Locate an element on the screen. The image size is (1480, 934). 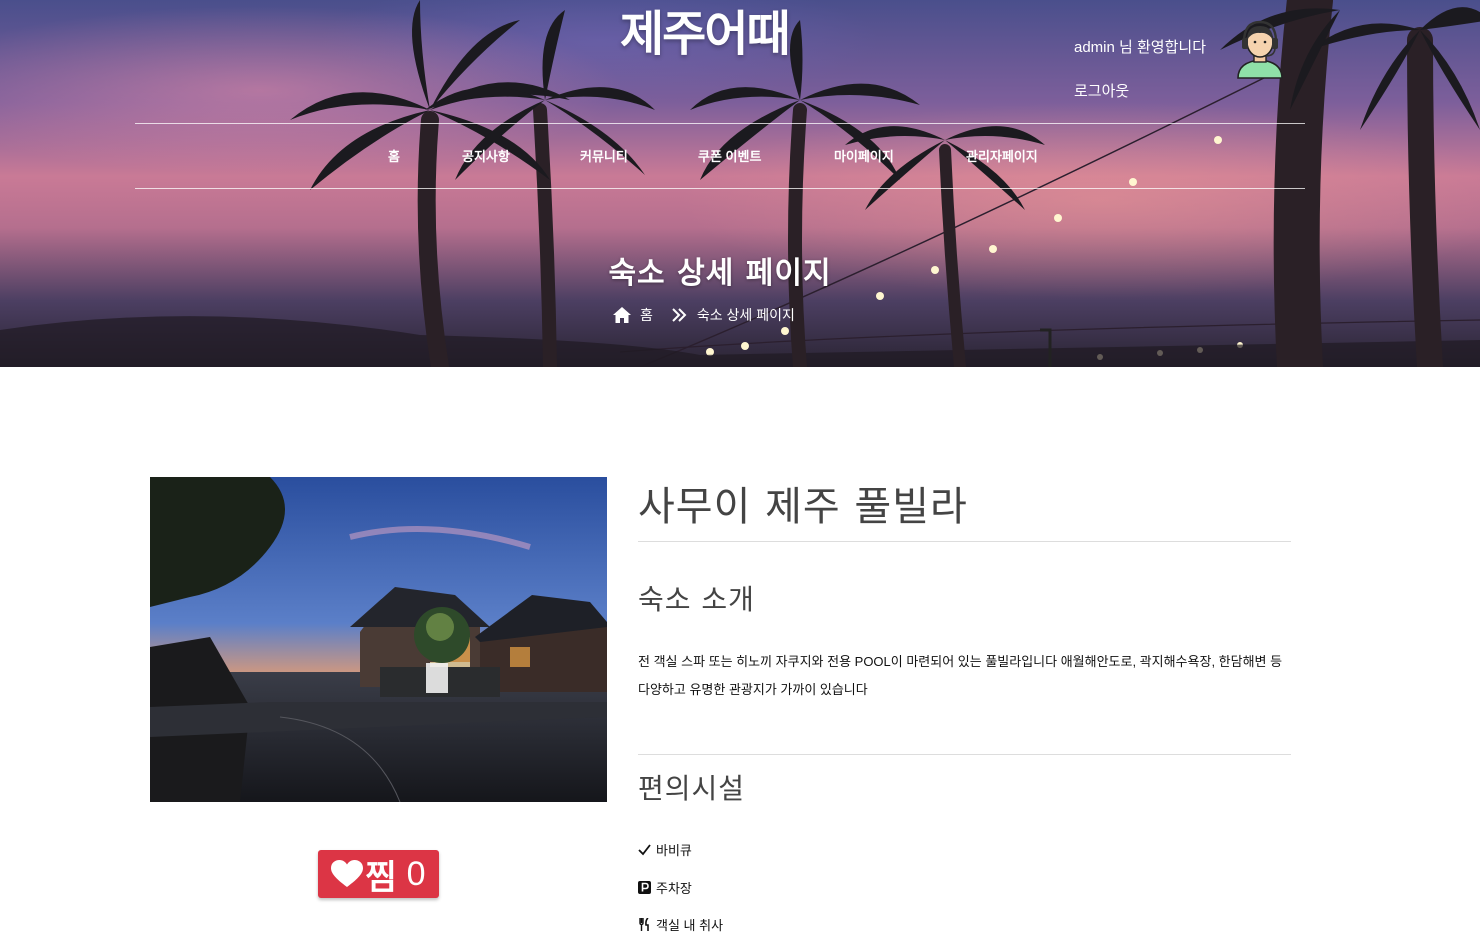
check-icon is located at coordinates (644, 850).